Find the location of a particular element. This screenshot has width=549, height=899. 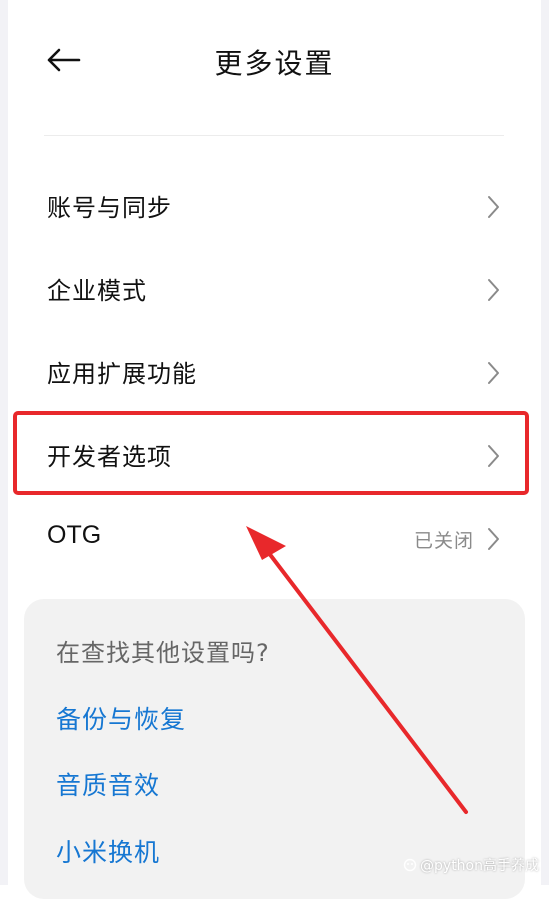

suggest-link-backup-restore: 备份与恢复 is located at coordinates (121, 718).